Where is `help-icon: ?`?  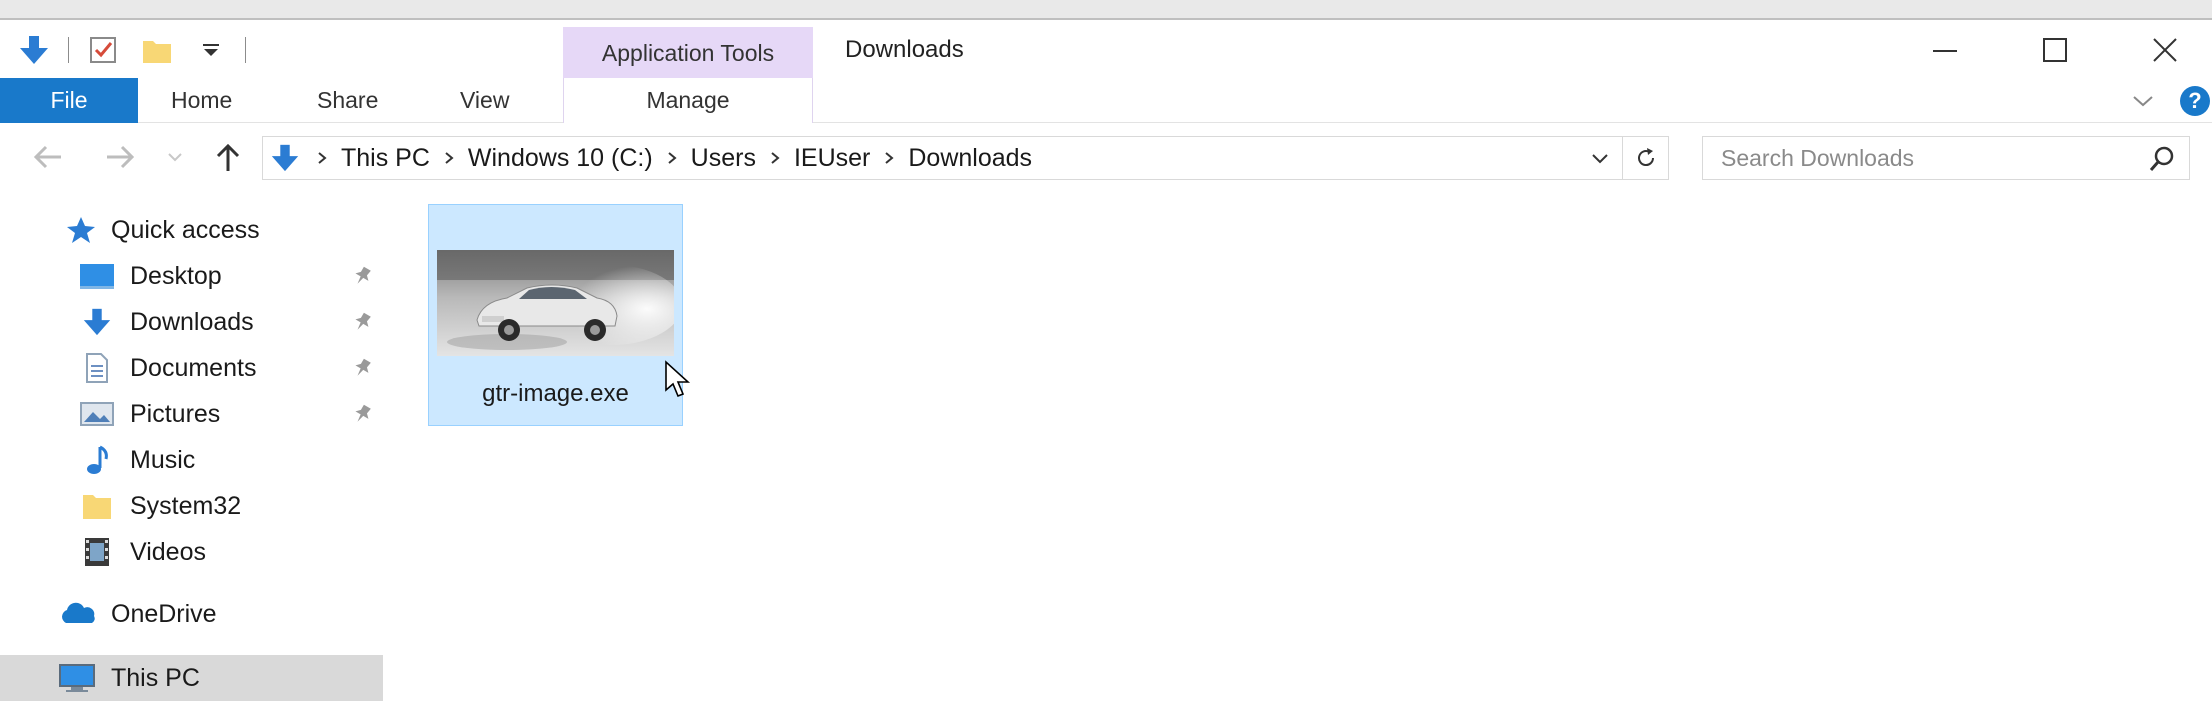 help-icon: ? is located at coordinates (2195, 101).